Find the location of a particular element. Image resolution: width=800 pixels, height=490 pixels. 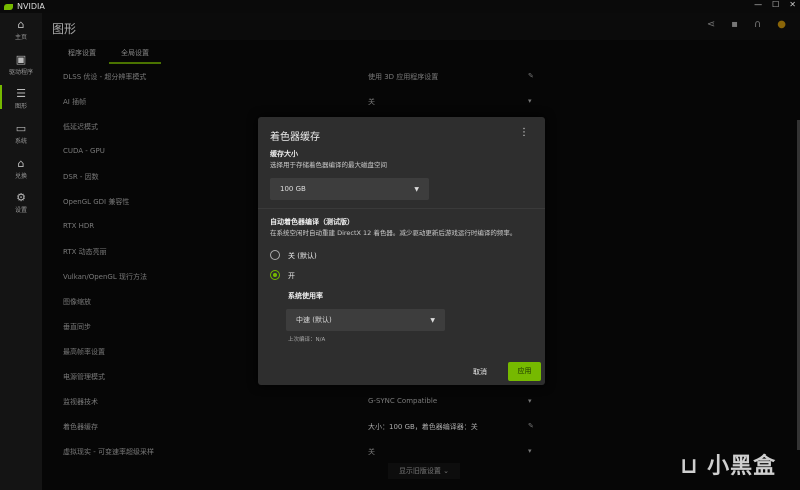

setting-label: 最高帧率设置 is located at coordinates (84, 352).